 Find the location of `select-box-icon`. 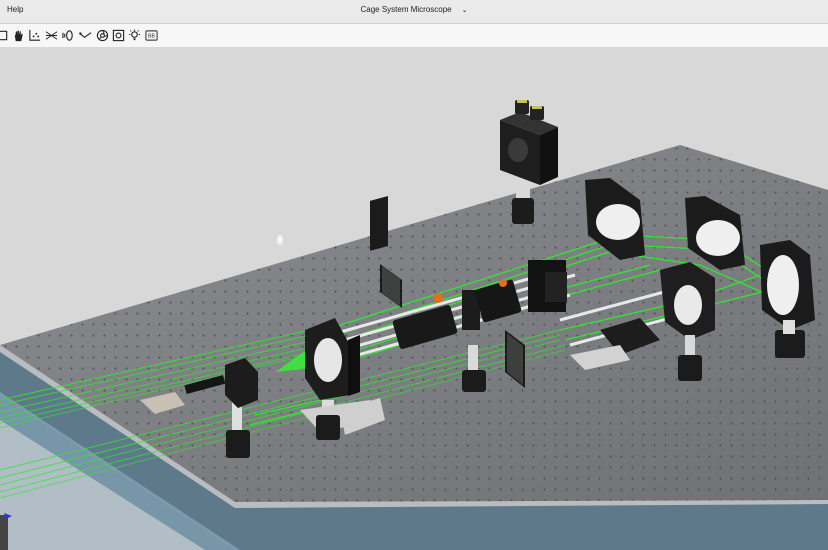

select-box-icon is located at coordinates (4, 35).